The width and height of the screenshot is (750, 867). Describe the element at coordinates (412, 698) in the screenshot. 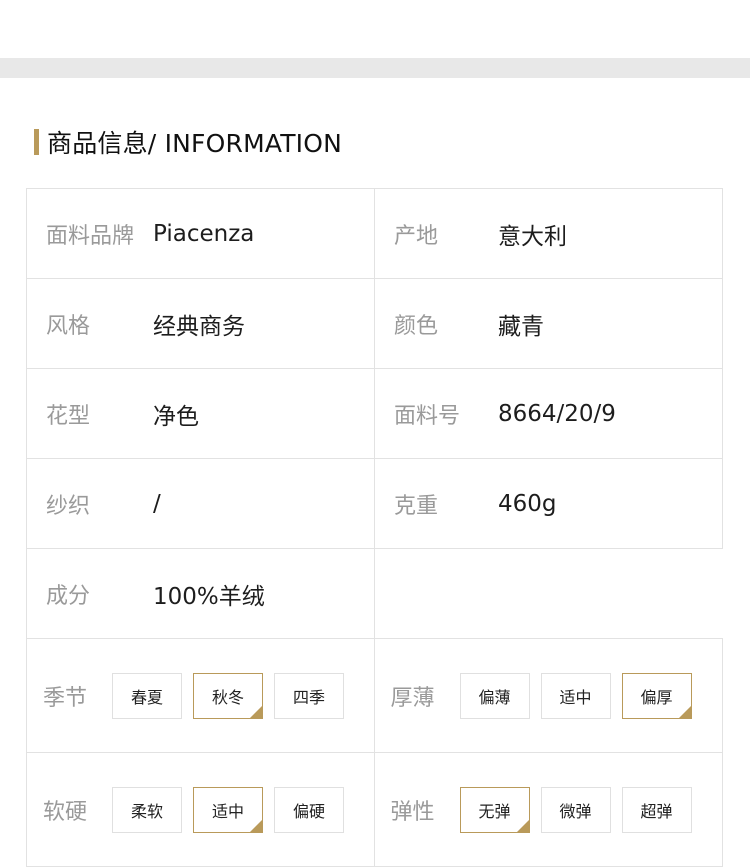

I see `attr-label: 厚薄` at that location.